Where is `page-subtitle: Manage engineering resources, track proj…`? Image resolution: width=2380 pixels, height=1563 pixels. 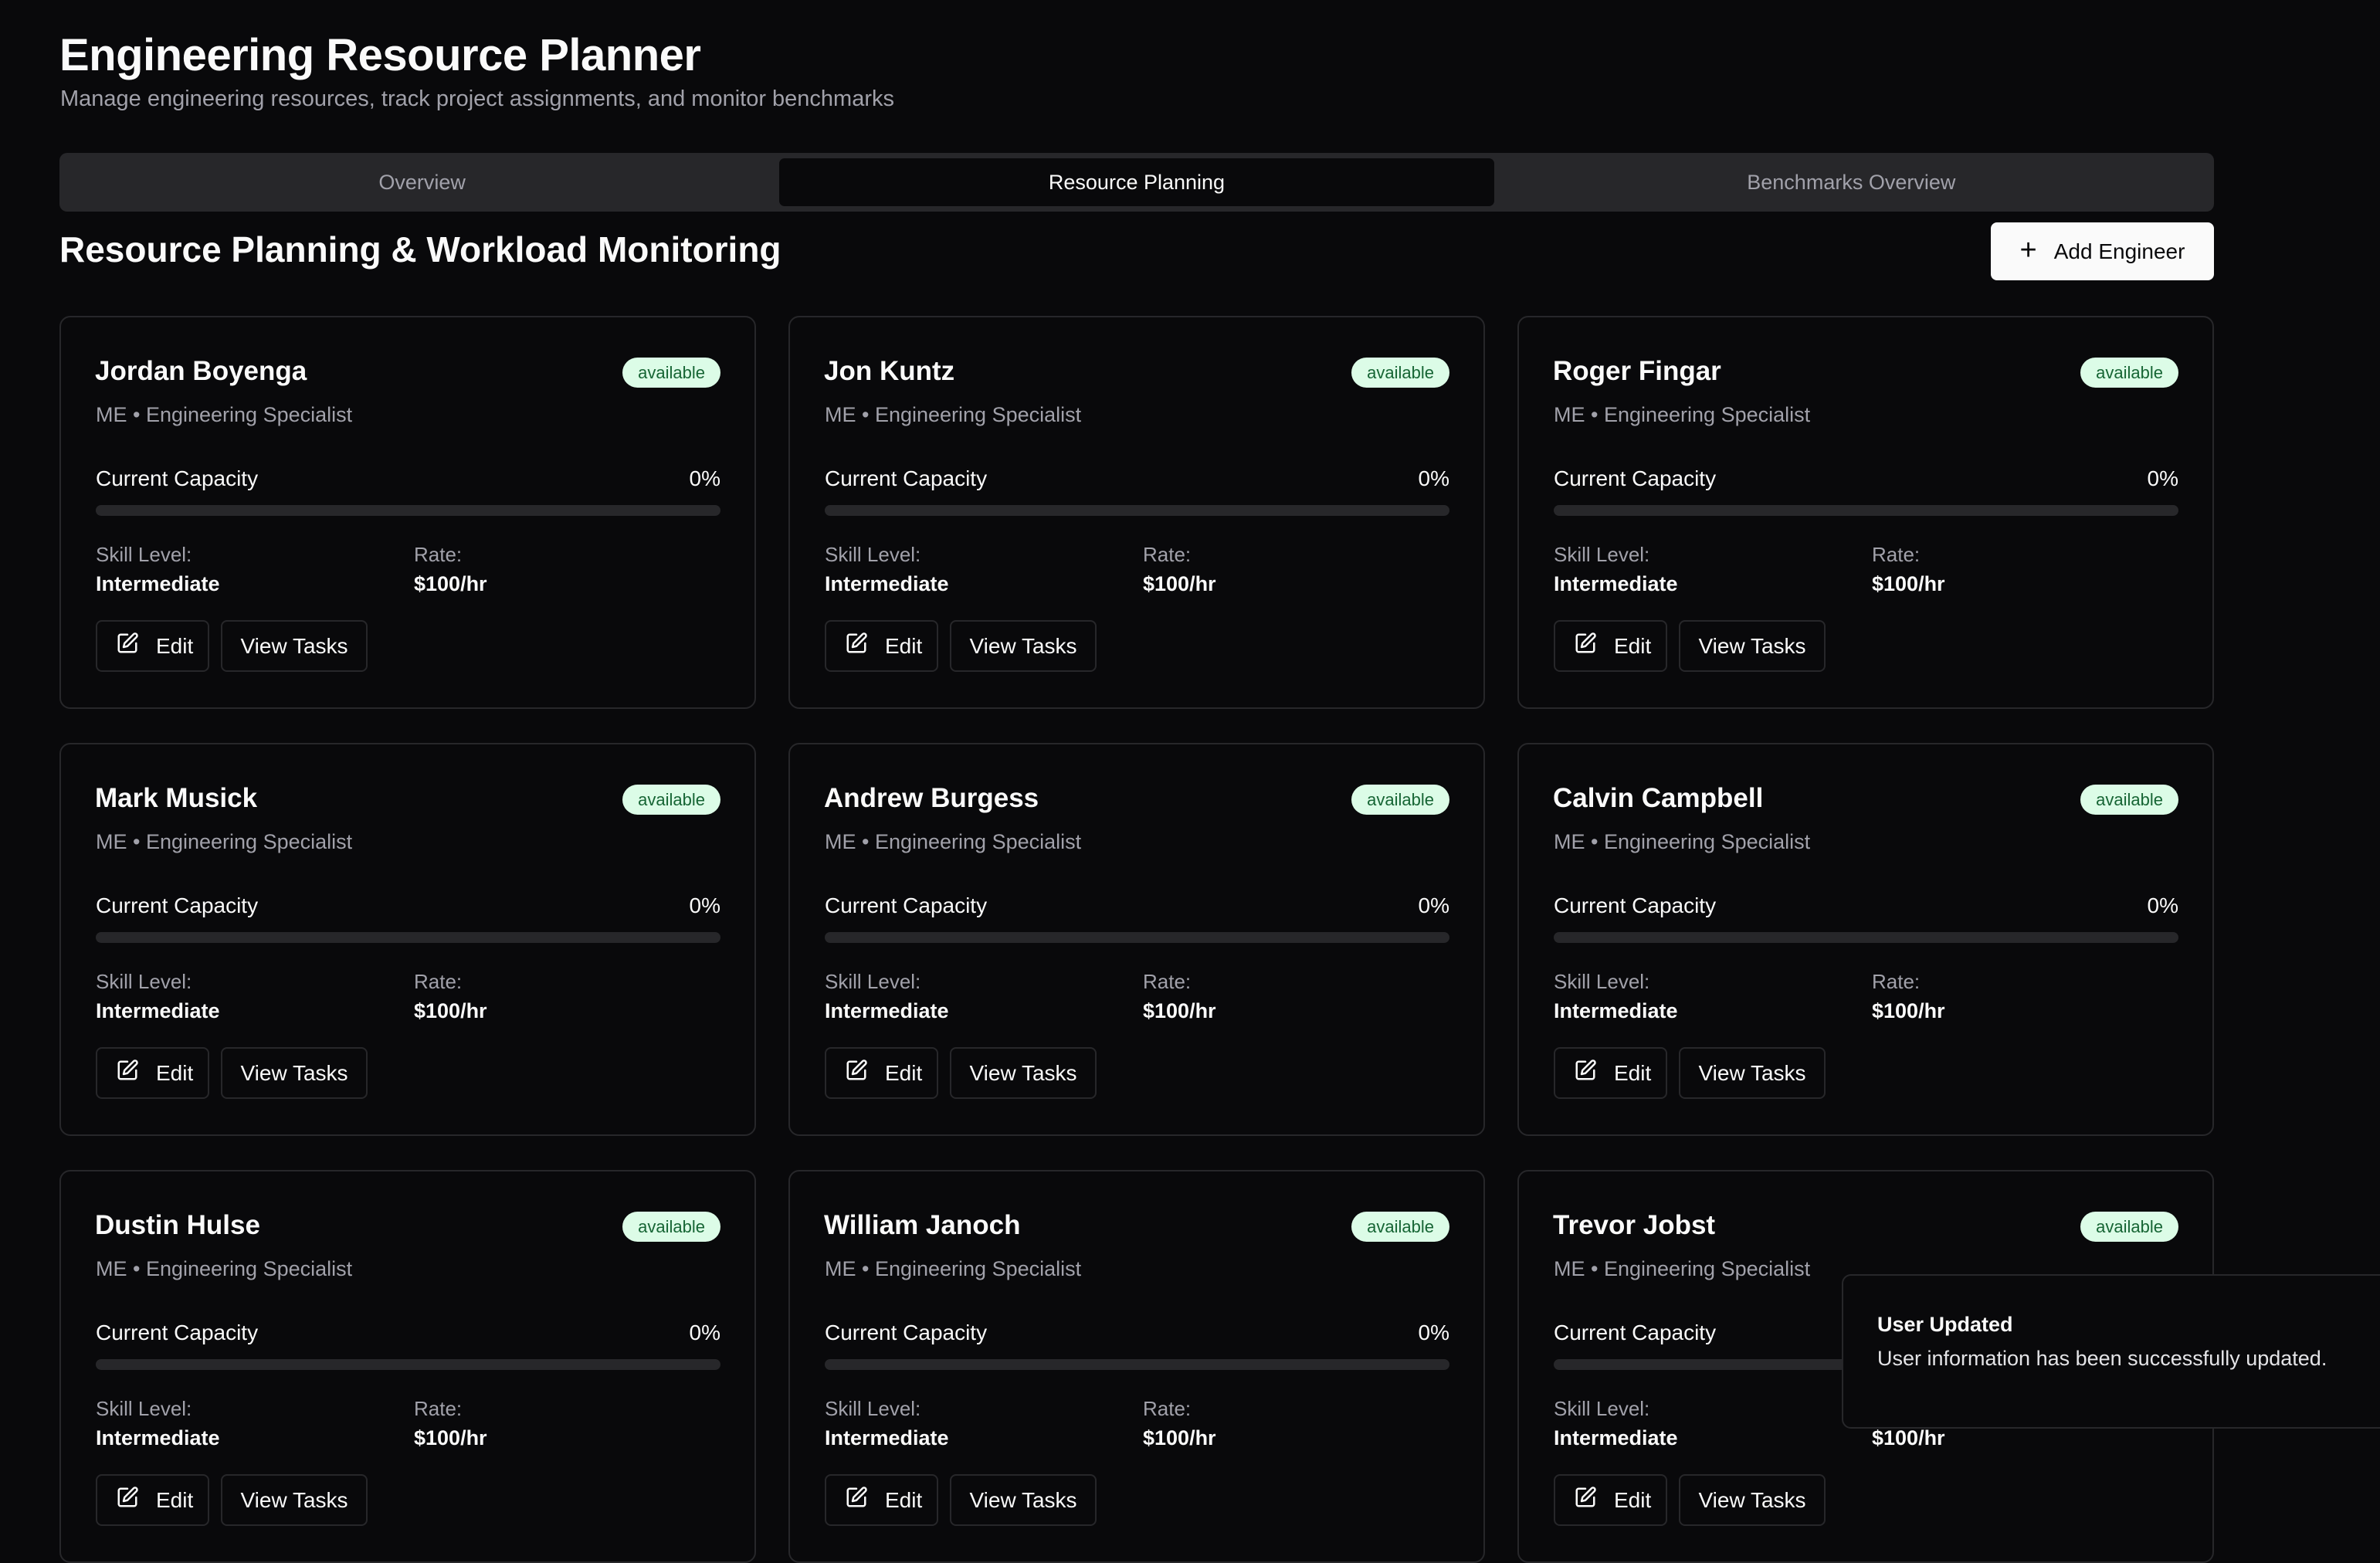 page-subtitle: Manage engineering resources, track proj… is located at coordinates (477, 98).